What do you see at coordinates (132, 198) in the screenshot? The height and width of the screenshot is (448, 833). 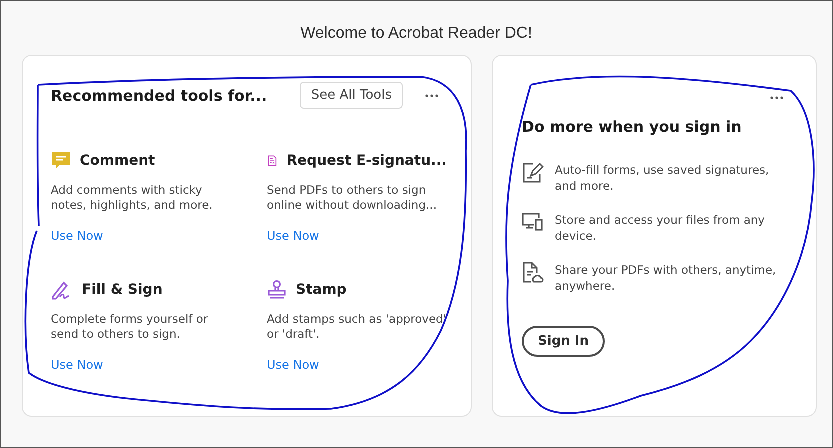 I see `tool-description: Add comments with sticky notes, highlights, and more.` at bounding box center [132, 198].